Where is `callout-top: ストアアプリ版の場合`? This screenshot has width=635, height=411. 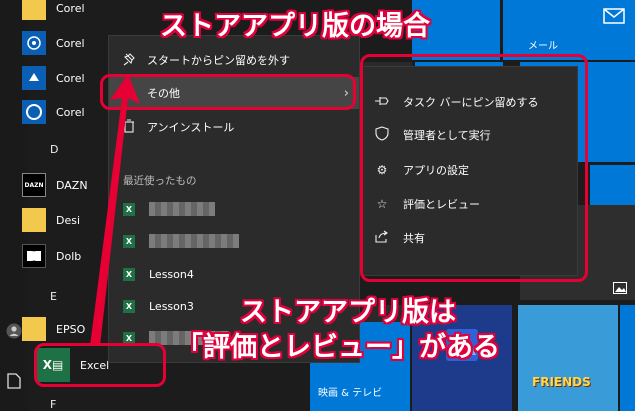 callout-top: ストアアプリ版の場合 is located at coordinates (295, 26).